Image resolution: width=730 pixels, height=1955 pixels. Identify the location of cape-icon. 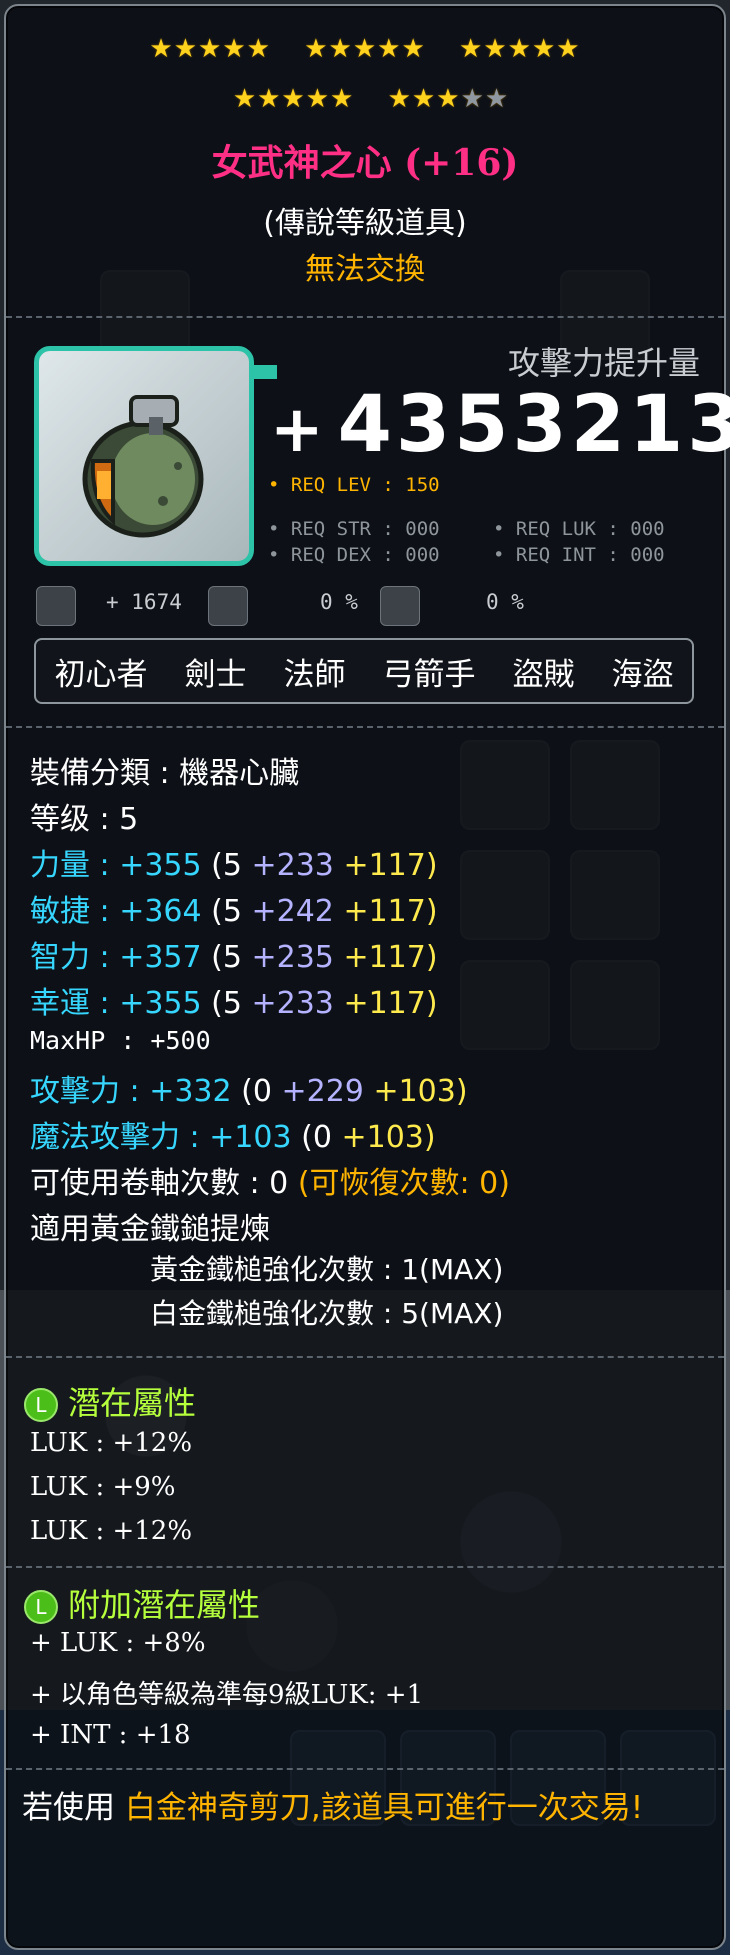
(228, 606).